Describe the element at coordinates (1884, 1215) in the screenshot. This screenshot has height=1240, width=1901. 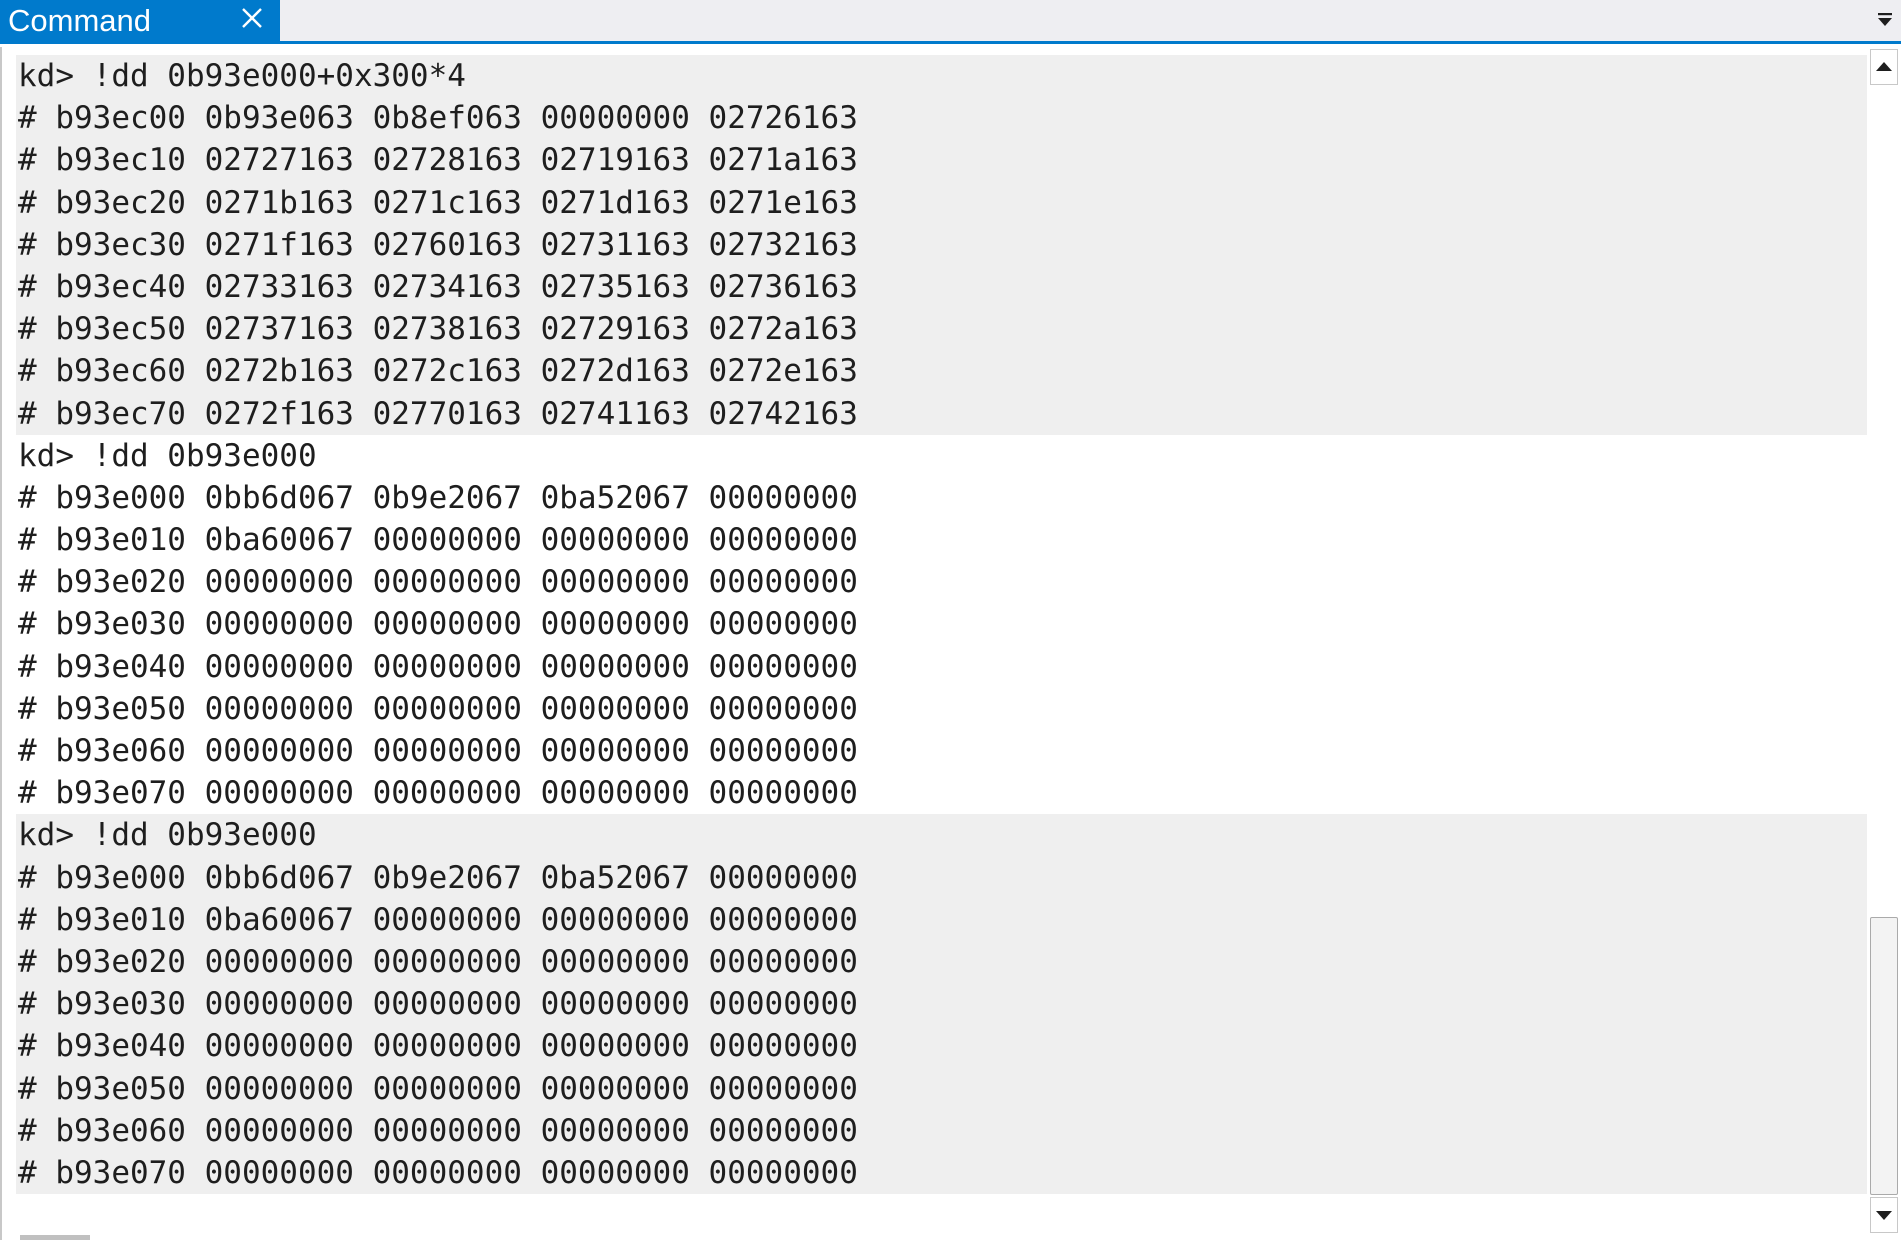
I see `scroll-down-arrow-icon` at that location.